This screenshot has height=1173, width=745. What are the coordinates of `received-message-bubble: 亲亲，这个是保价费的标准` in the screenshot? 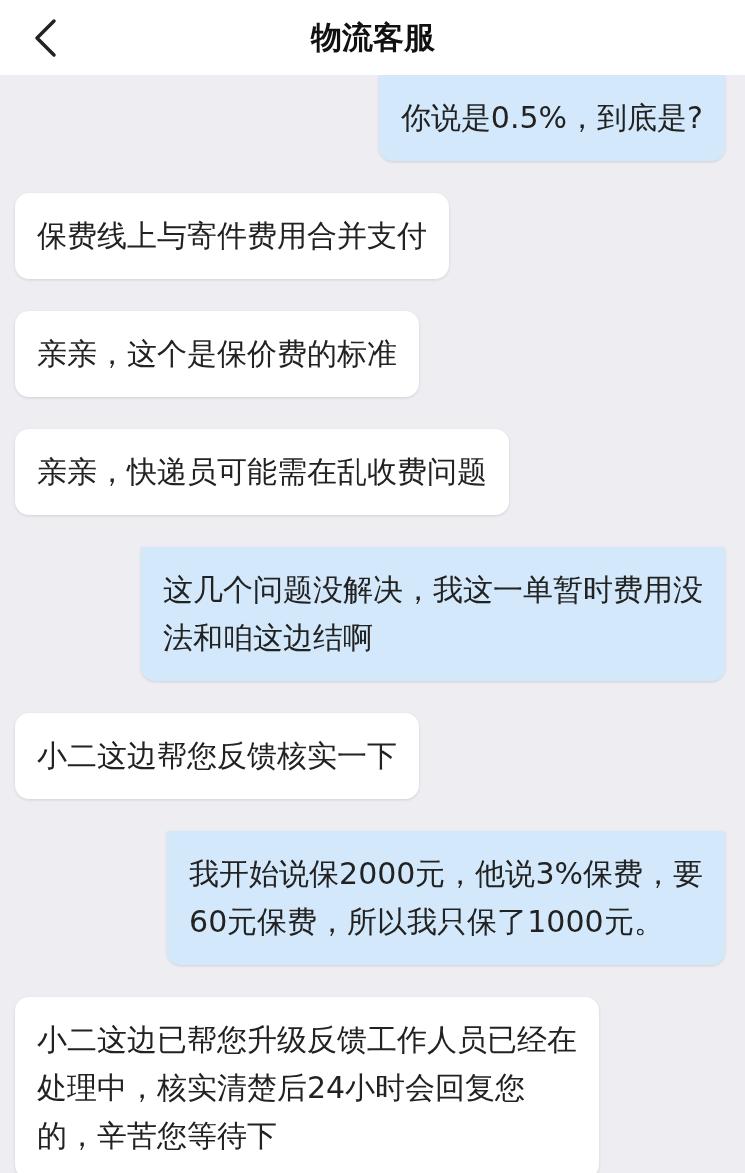 It's located at (217, 354).